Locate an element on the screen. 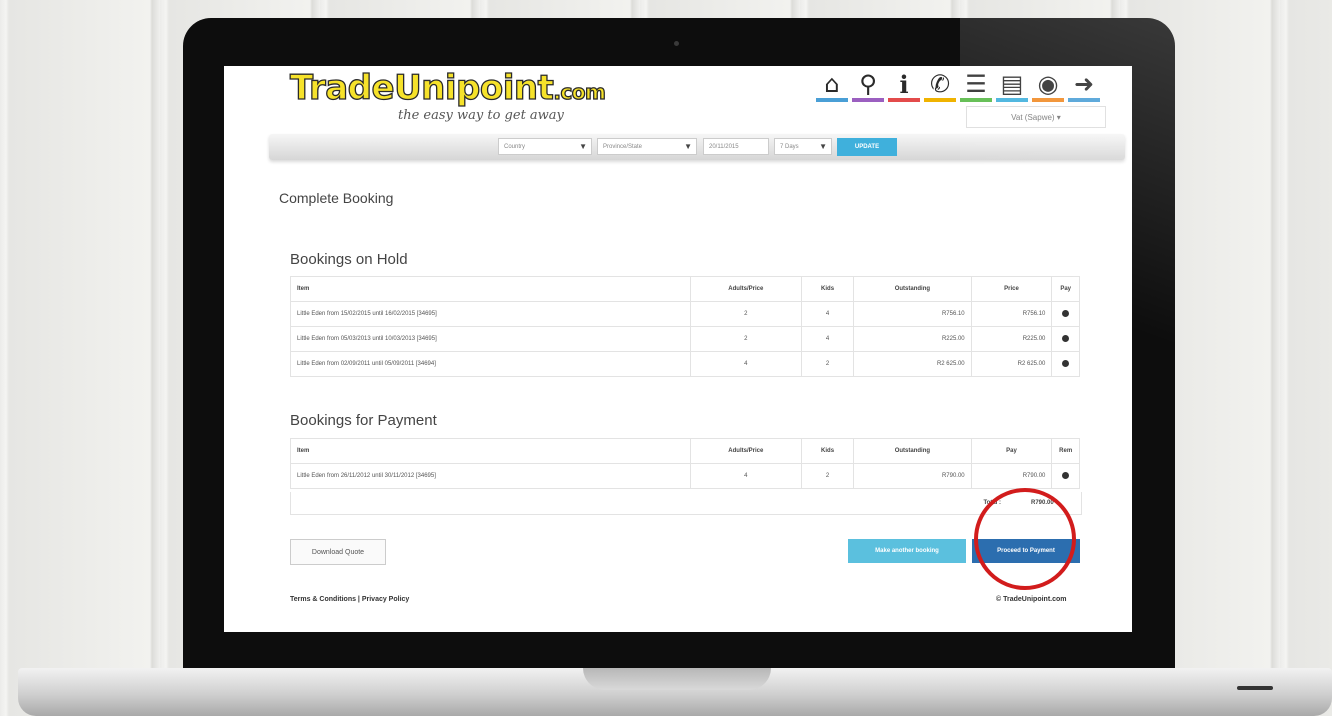 This screenshot has height=716, width=1332. top-nav-icons: ⌂ ⚲ i ✆ ☰ ▤ ◉ ➜ is located at coordinates (958, 86).